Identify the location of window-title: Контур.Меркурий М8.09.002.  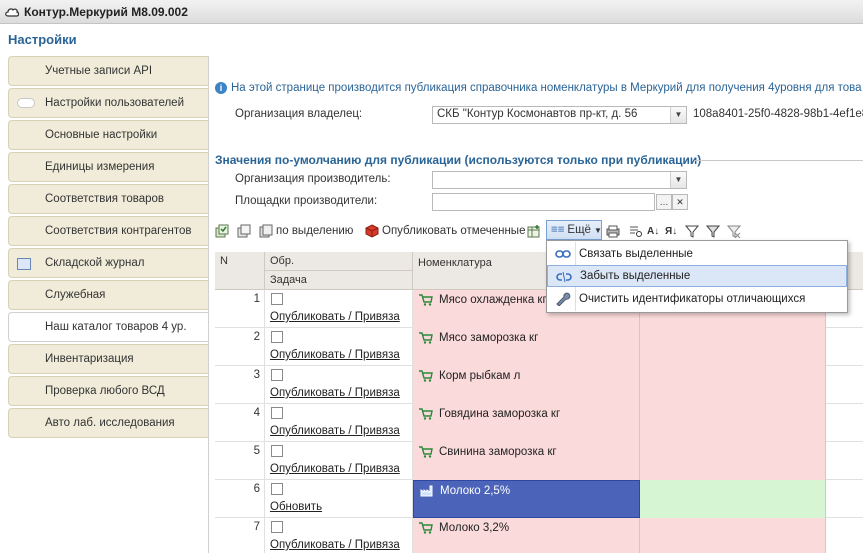
(106, 11).